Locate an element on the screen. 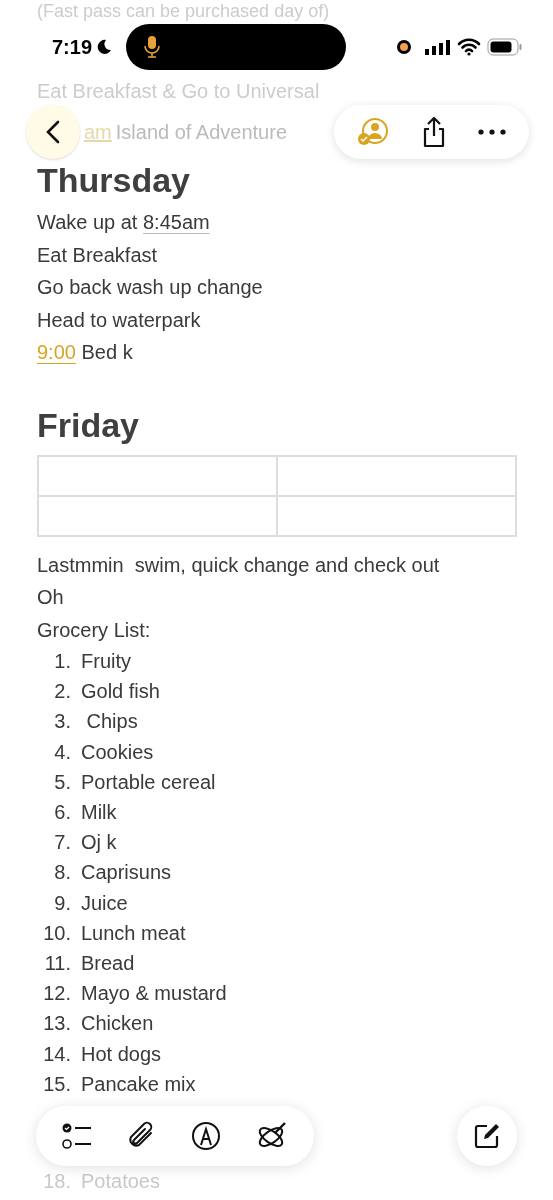 Image resolution: width=553 pixels, height=1200 pixels. note-line: Go back wash up change is located at coordinates (150, 287).